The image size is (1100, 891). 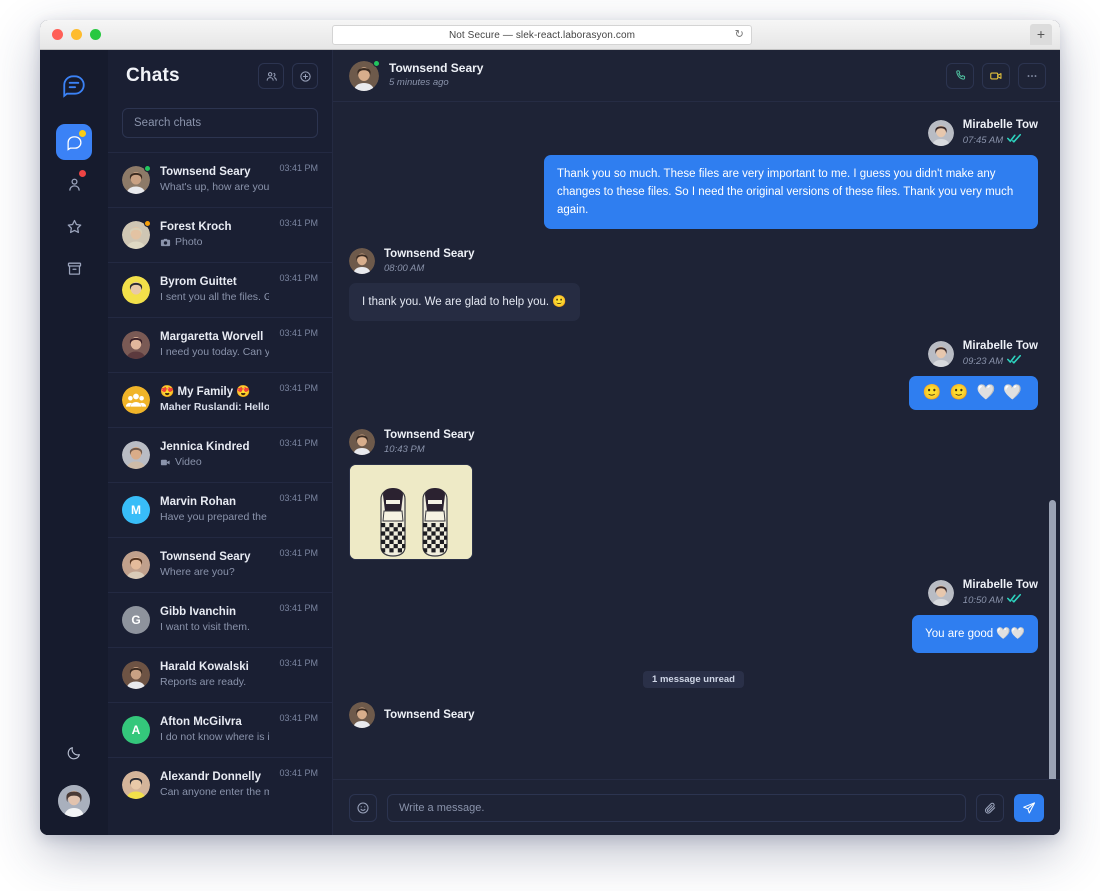 What do you see at coordinates (1000, 600) in the screenshot?
I see `message-time: 10:50 AM` at bounding box center [1000, 600].